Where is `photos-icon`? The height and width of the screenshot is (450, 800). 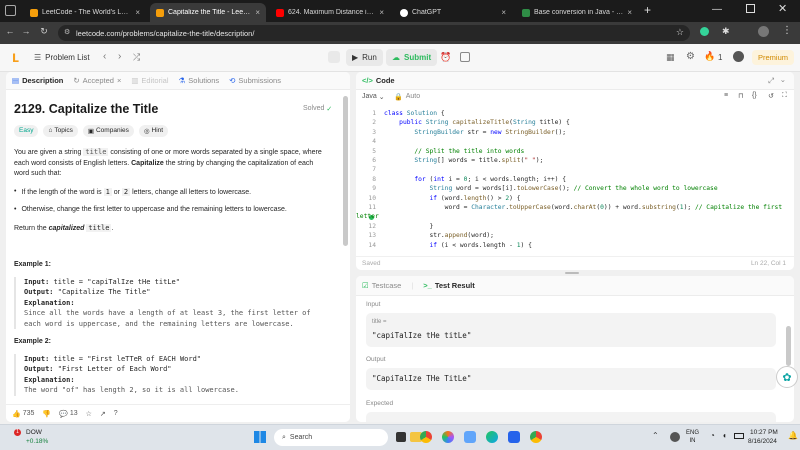 photos-icon is located at coordinates (470, 437).